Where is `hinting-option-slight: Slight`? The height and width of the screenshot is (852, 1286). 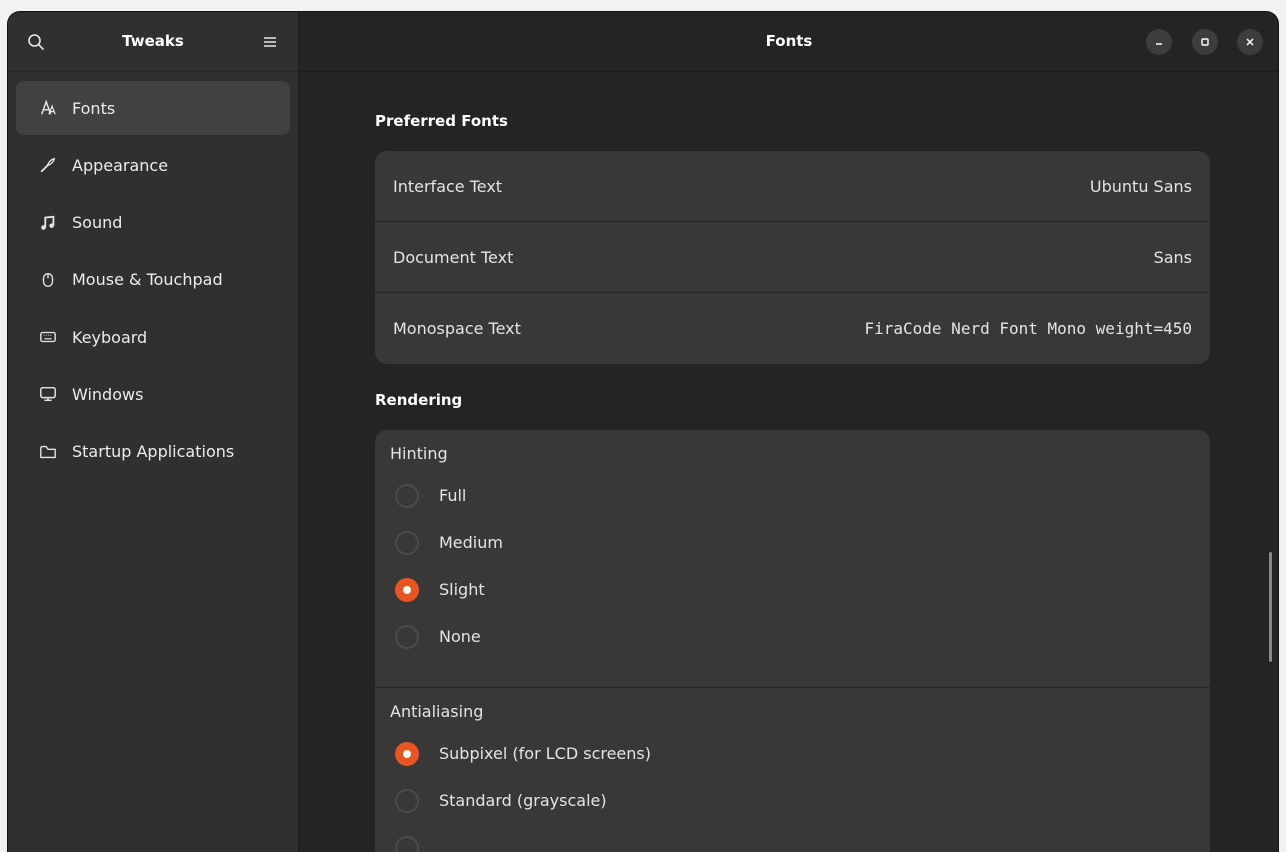 hinting-option-slight: Slight is located at coordinates (792, 589).